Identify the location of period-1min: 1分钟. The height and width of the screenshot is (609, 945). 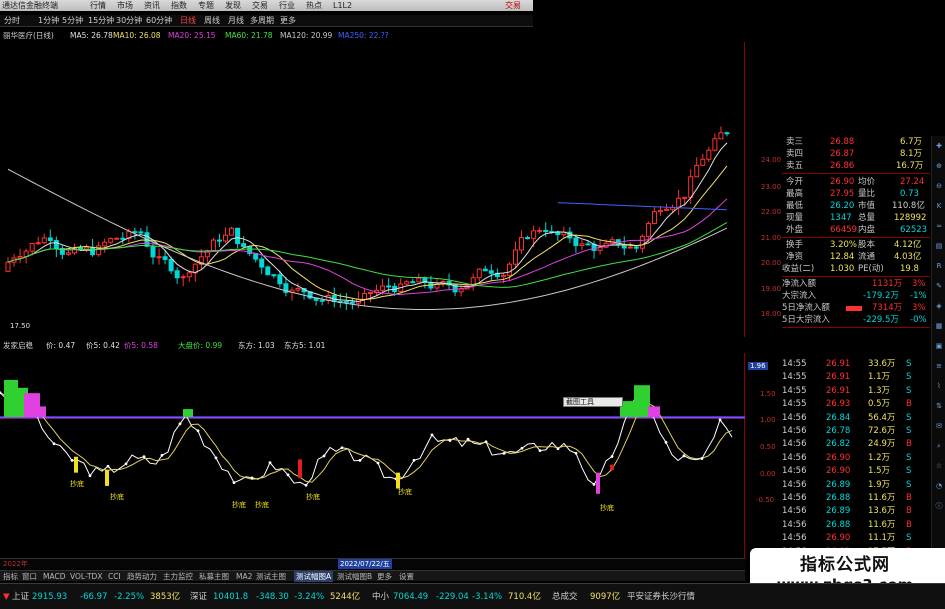
(48, 21).